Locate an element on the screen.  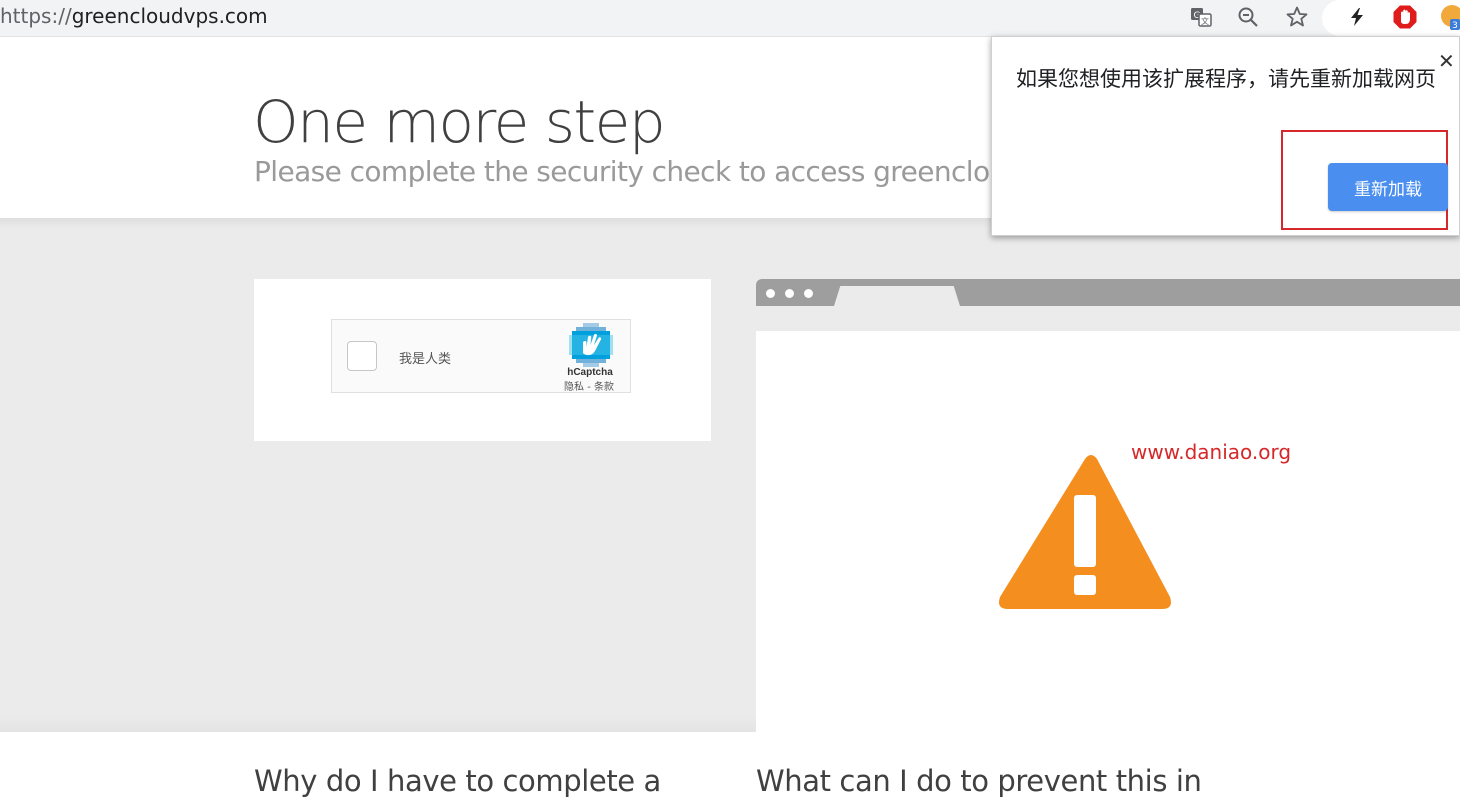
reload-button: 重新加载 is located at coordinates (1388, 187).